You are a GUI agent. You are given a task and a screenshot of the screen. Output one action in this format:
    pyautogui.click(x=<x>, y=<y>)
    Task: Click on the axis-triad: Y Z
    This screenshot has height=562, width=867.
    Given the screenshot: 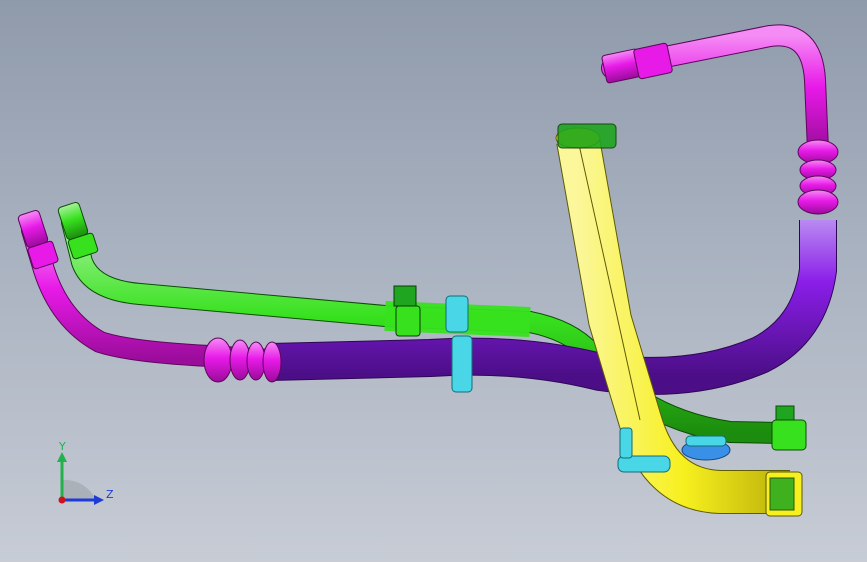 What is the action you would take?
    pyautogui.click(x=85, y=472)
    